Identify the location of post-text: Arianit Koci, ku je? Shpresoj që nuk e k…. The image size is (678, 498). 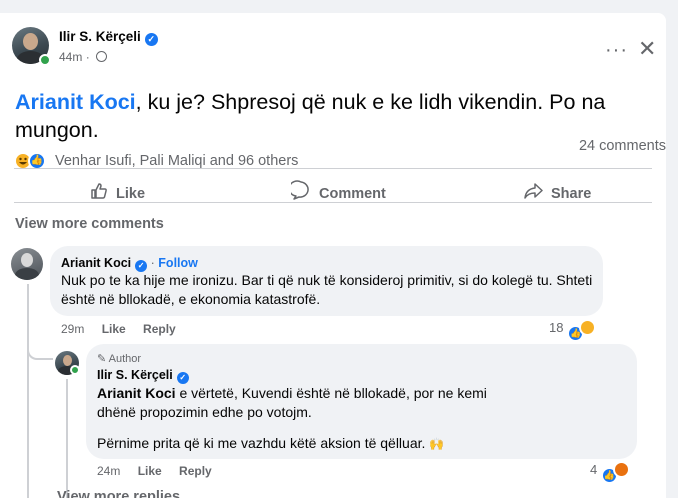
(335, 116).